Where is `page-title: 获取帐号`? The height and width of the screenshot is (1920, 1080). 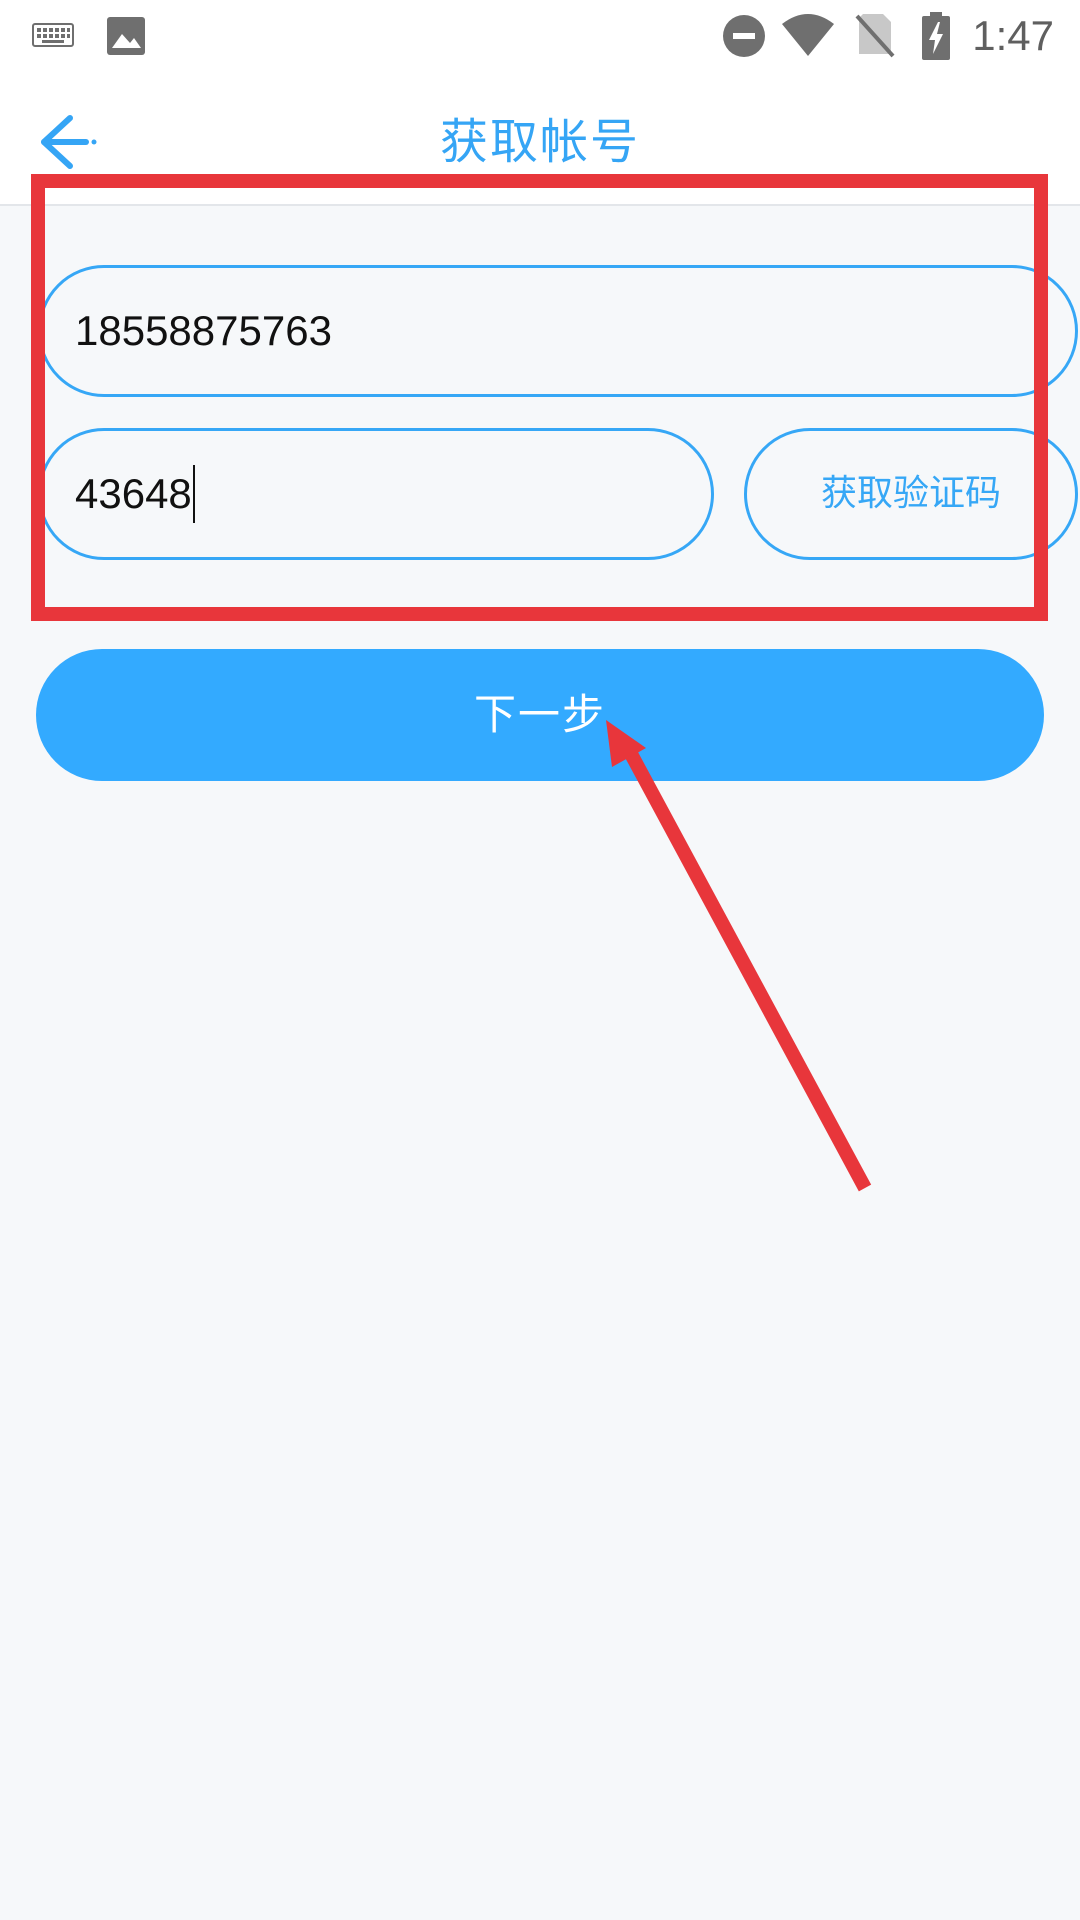
page-title: 获取帐号 is located at coordinates (539, 142).